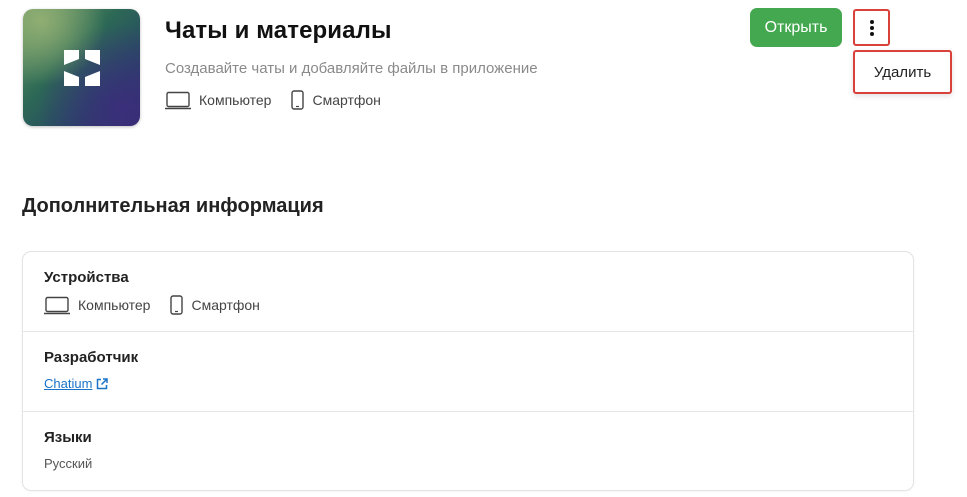 The image size is (967, 497). What do you see at coordinates (796, 27) in the screenshot?
I see `open-button: Открыть` at bounding box center [796, 27].